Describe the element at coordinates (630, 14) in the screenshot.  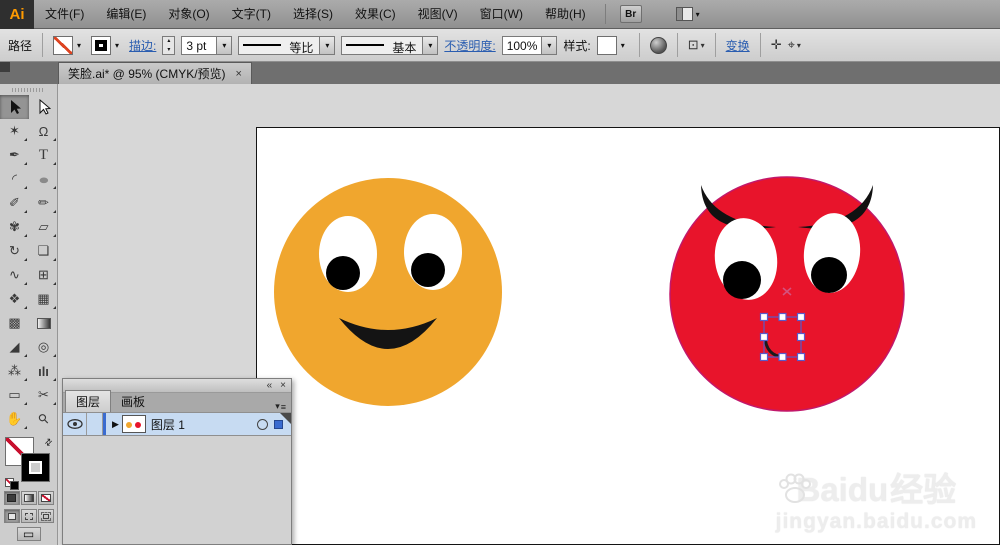
I see `bridge-button: Br` at that location.